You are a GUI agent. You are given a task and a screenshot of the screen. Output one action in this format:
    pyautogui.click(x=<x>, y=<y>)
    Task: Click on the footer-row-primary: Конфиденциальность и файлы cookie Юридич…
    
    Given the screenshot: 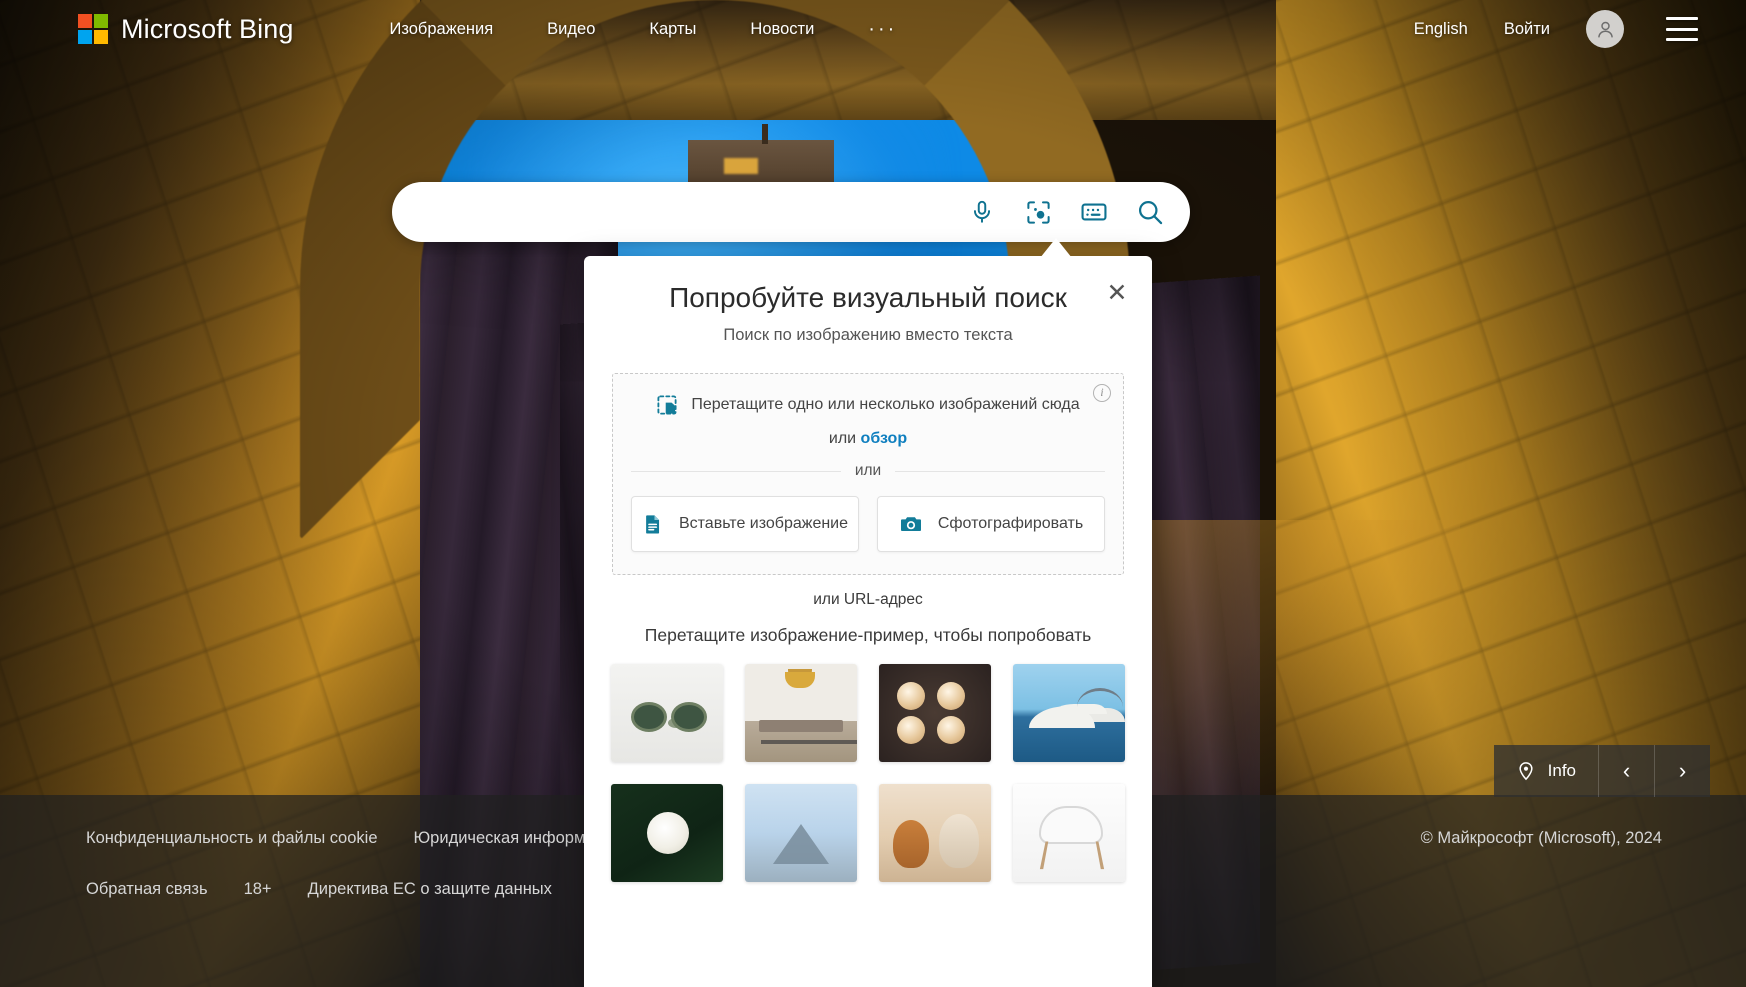 What is the action you would take?
    pyautogui.click(x=372, y=838)
    